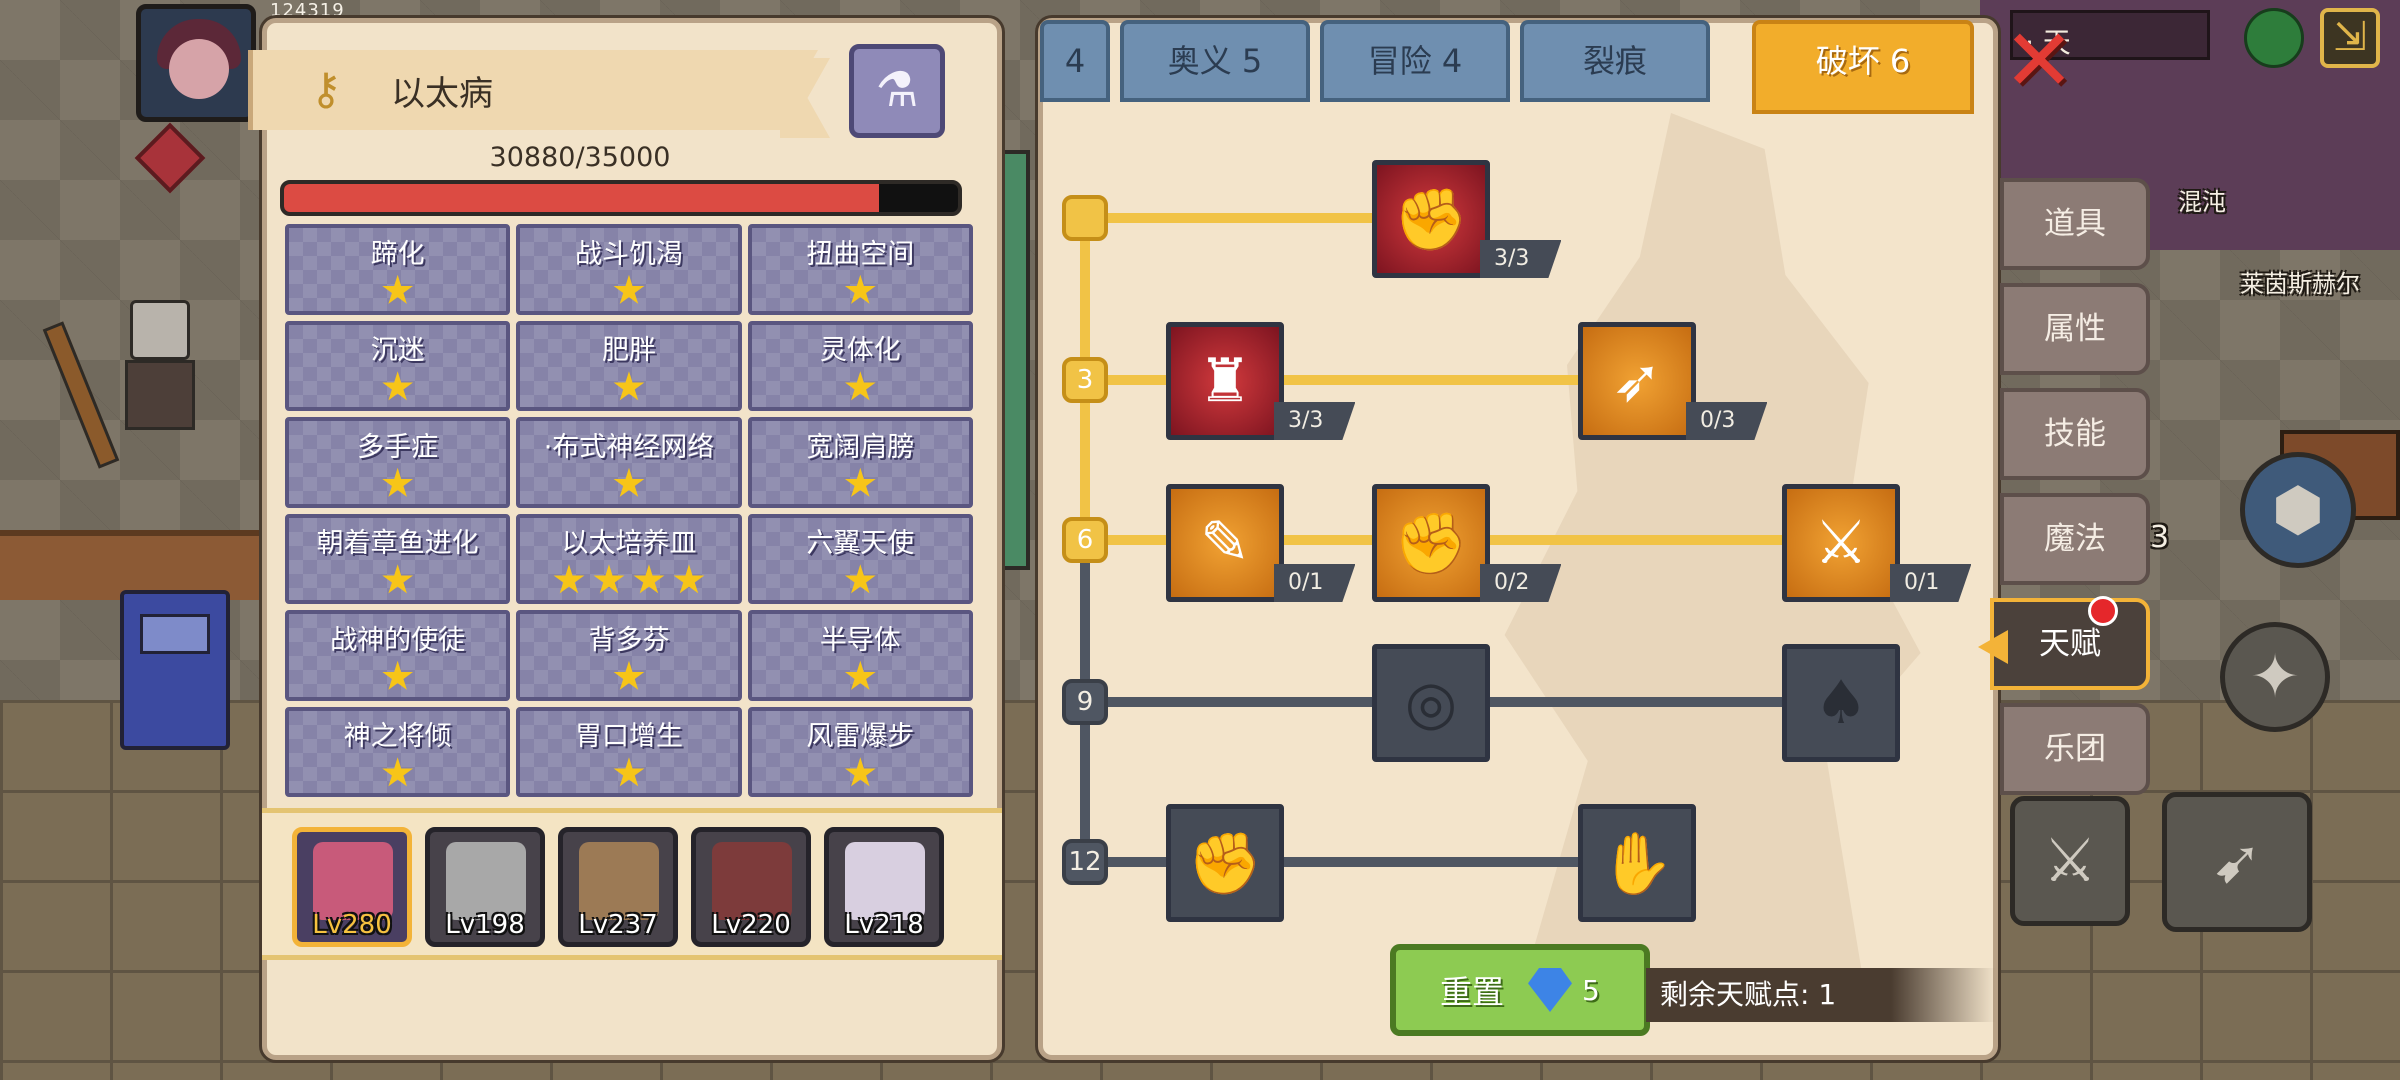 The image size is (2400, 1080). Describe the element at coordinates (1085, 702) in the screenshot. I see `tier-node: 9` at that location.